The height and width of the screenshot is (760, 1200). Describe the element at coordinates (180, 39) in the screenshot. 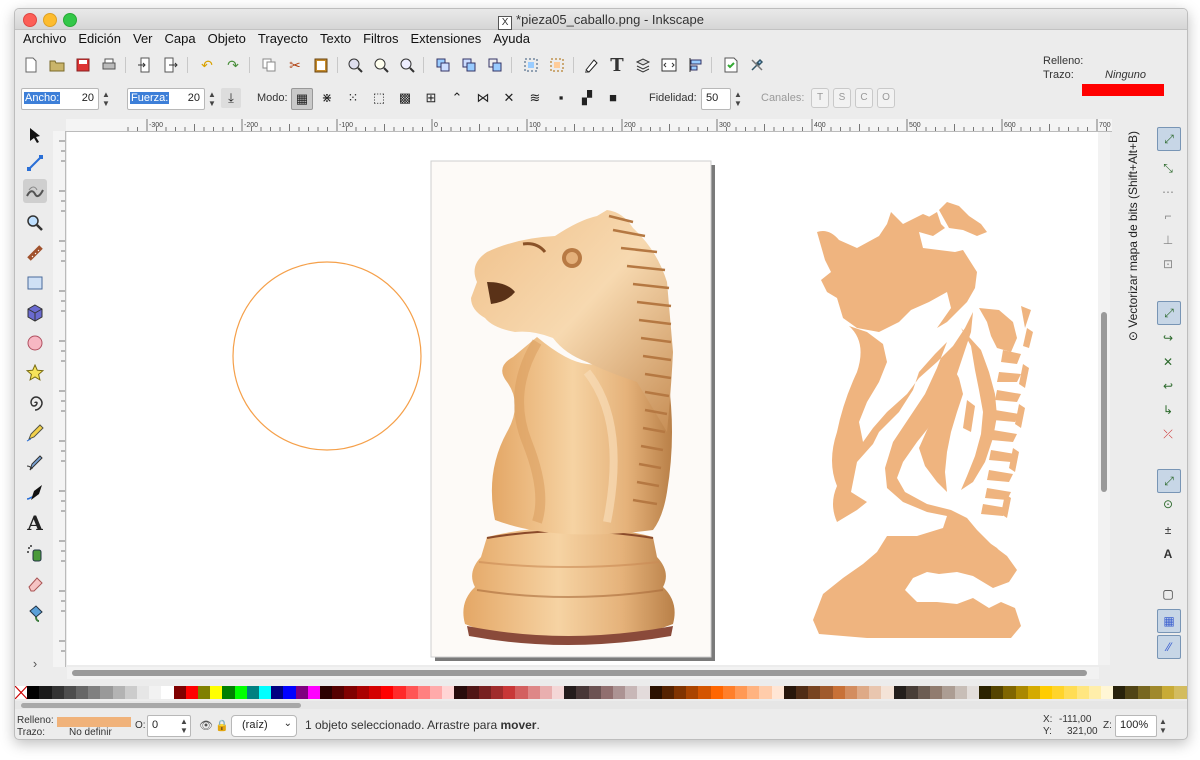

I see `menu-capa: Capa` at that location.